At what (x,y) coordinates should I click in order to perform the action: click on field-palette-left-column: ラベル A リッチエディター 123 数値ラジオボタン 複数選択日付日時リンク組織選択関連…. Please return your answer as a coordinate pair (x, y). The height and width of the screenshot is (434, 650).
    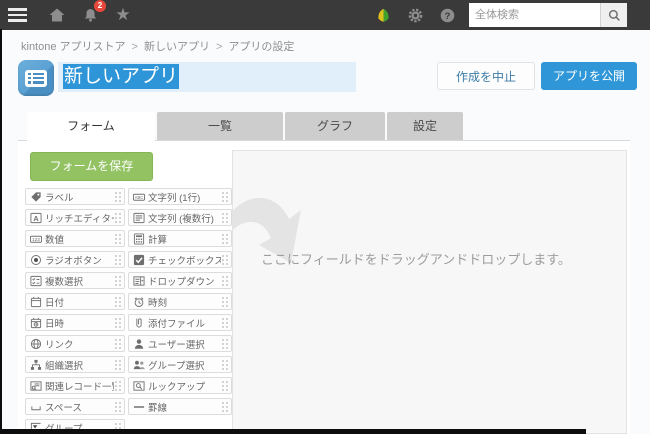
    Looking at the image, I should click on (75, 311).